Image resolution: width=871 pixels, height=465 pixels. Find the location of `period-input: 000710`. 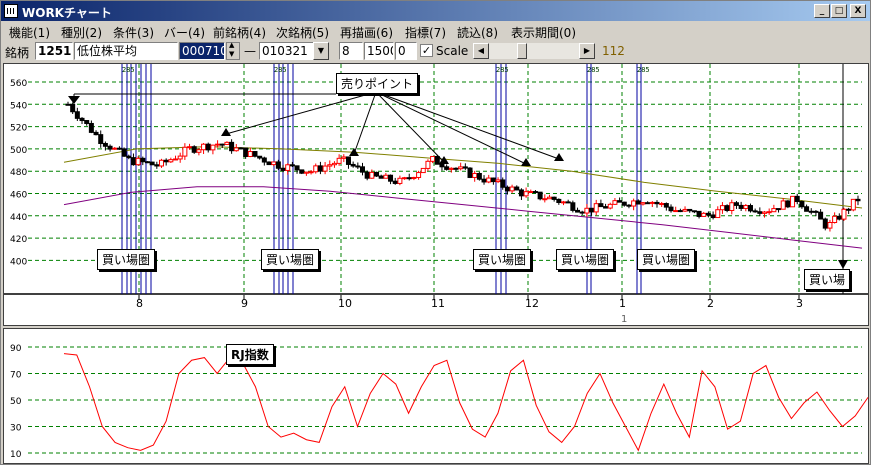

period-input: 000710 is located at coordinates (202, 51).